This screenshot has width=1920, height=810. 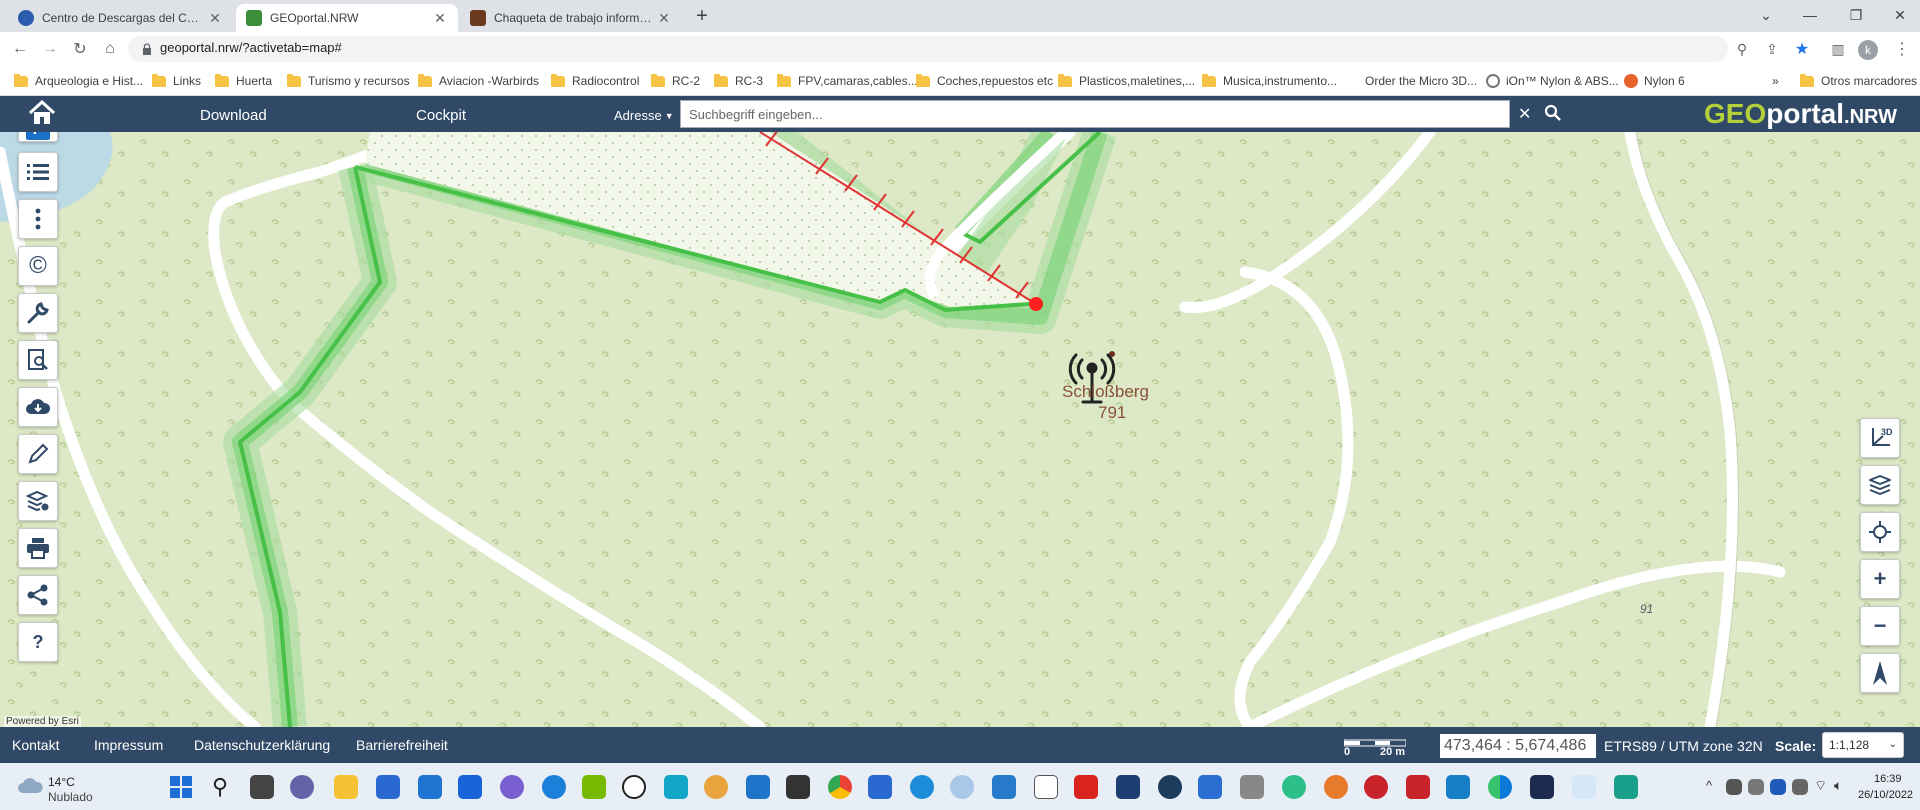 What do you see at coordinates (31, 786) in the screenshot?
I see `cloud-weather-icon` at bounding box center [31, 786].